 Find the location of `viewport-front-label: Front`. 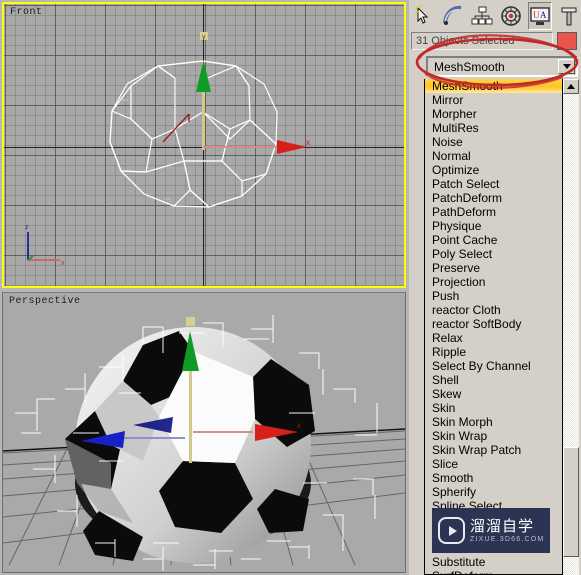

viewport-front-label: Front is located at coordinates (26, 12).